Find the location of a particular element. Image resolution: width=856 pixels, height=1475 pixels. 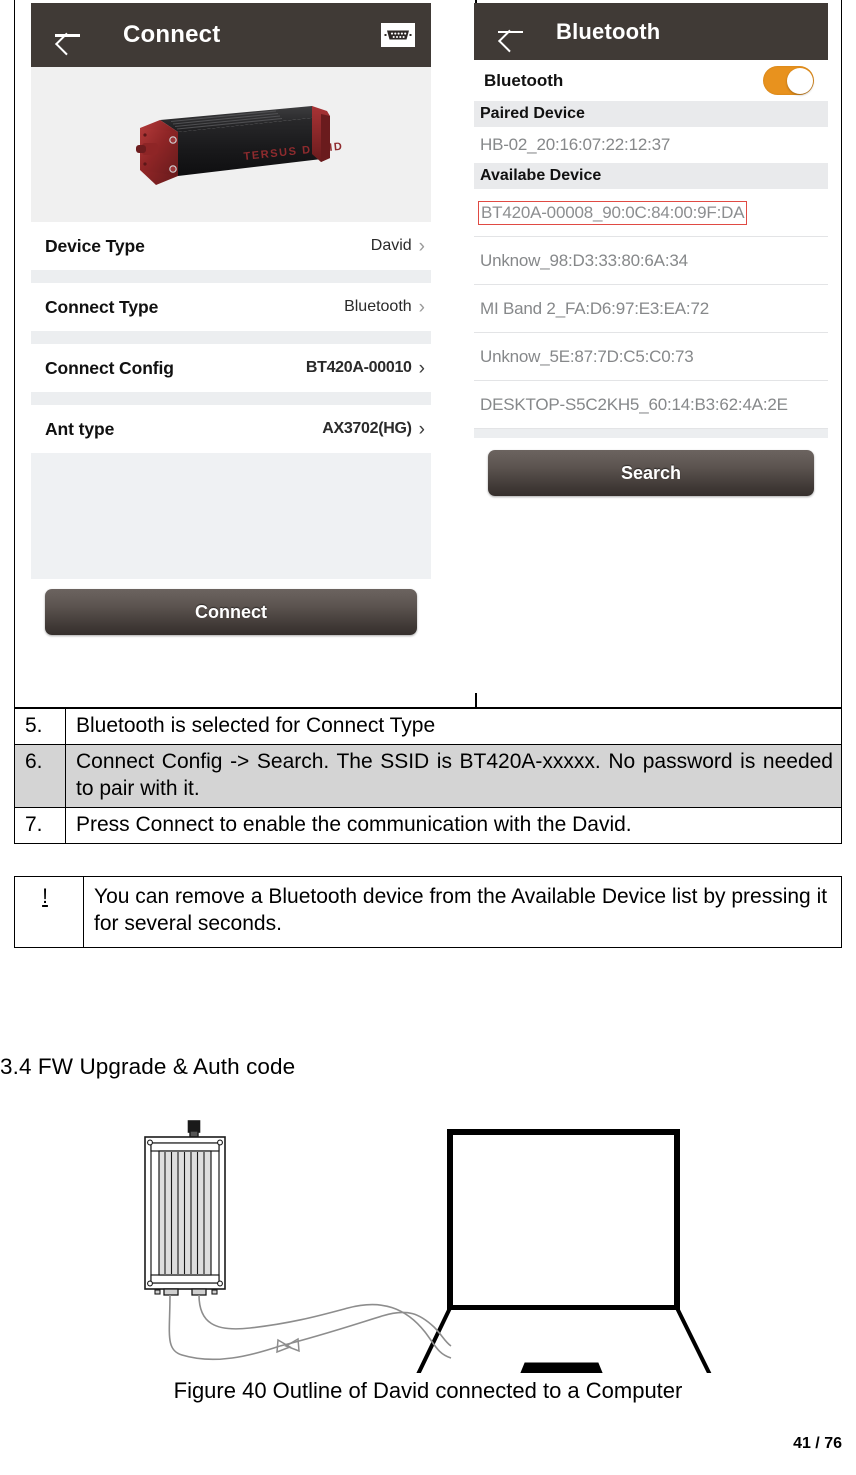

available-device-item: Unknow_98:D3:33:80:6A:34 is located at coordinates (651, 261).